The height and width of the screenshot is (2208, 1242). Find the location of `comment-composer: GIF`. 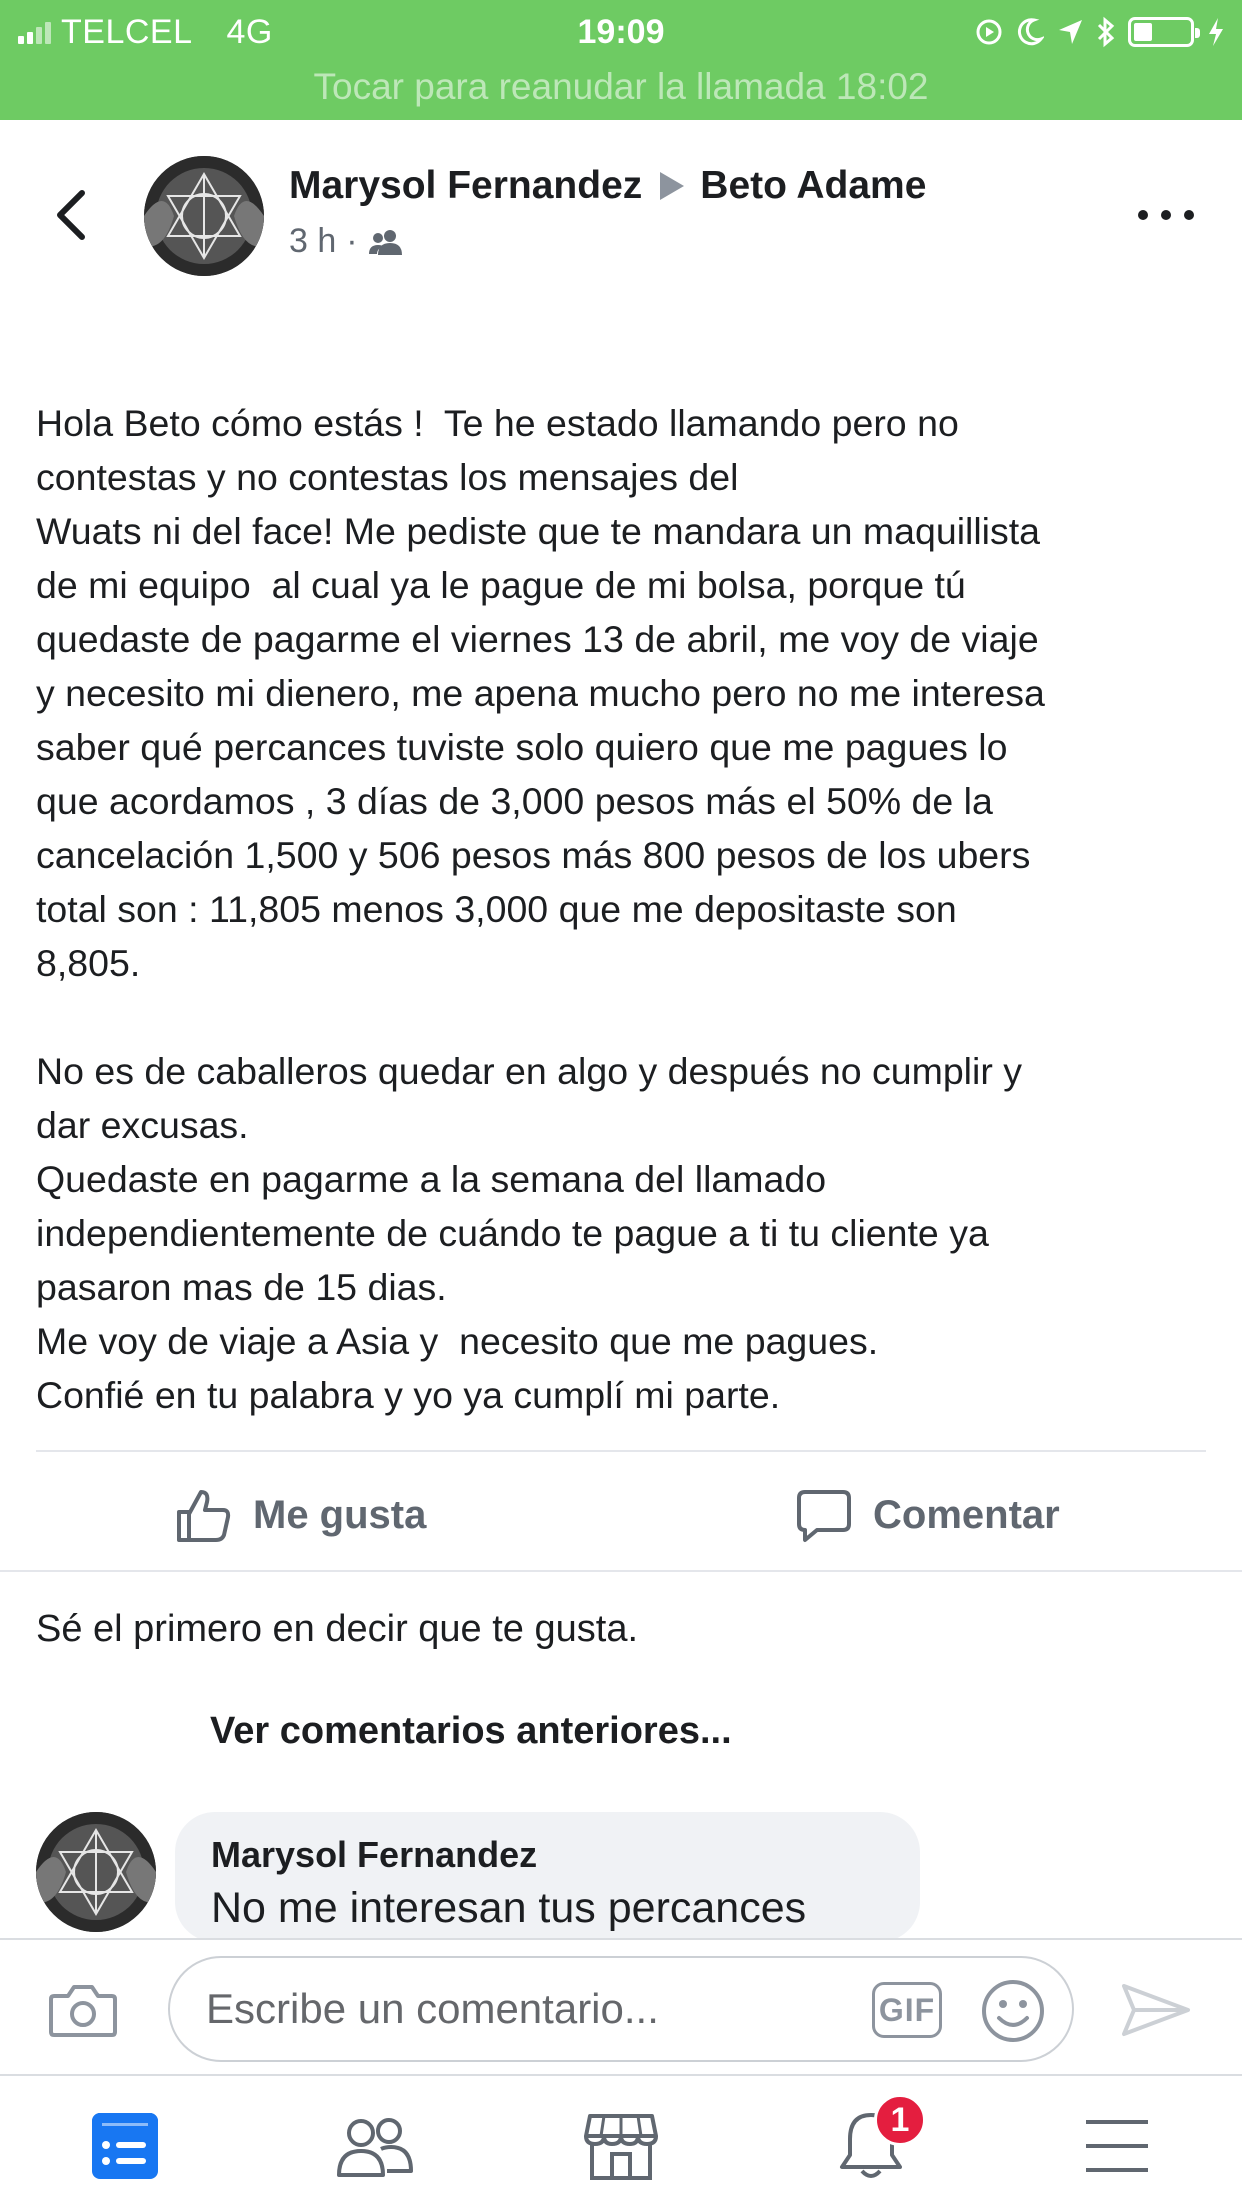

comment-composer: GIF is located at coordinates (621, 2007).